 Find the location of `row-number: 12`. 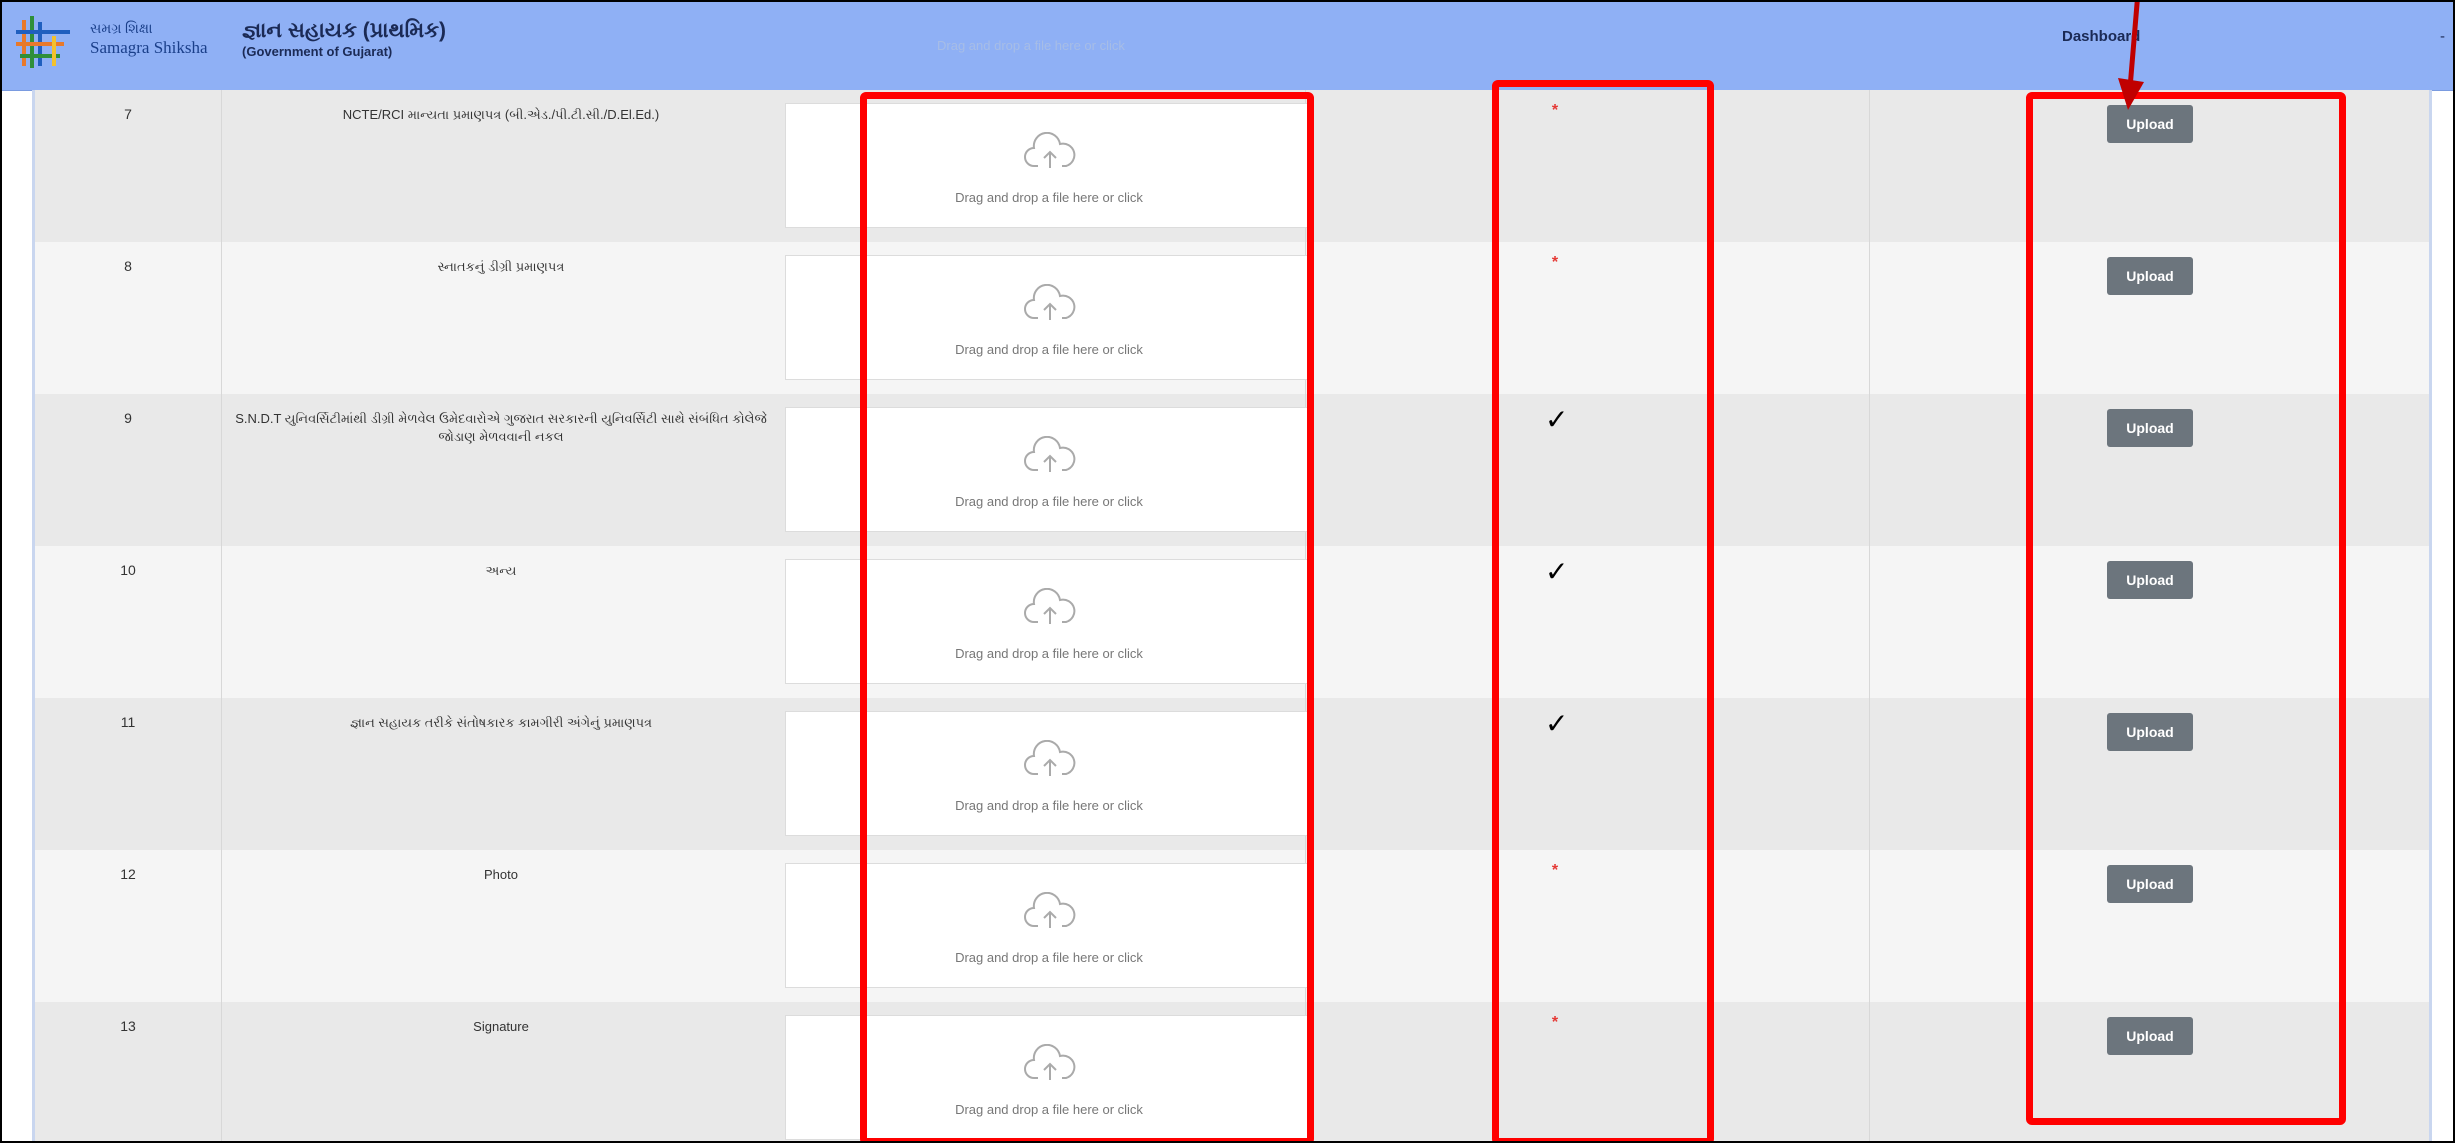

row-number: 12 is located at coordinates (128, 874).